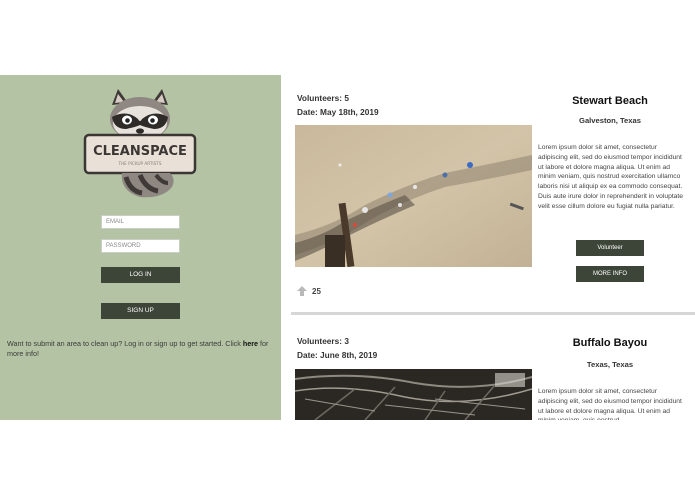  What do you see at coordinates (140, 275) in the screenshot?
I see `login-button: LOG IN` at bounding box center [140, 275].